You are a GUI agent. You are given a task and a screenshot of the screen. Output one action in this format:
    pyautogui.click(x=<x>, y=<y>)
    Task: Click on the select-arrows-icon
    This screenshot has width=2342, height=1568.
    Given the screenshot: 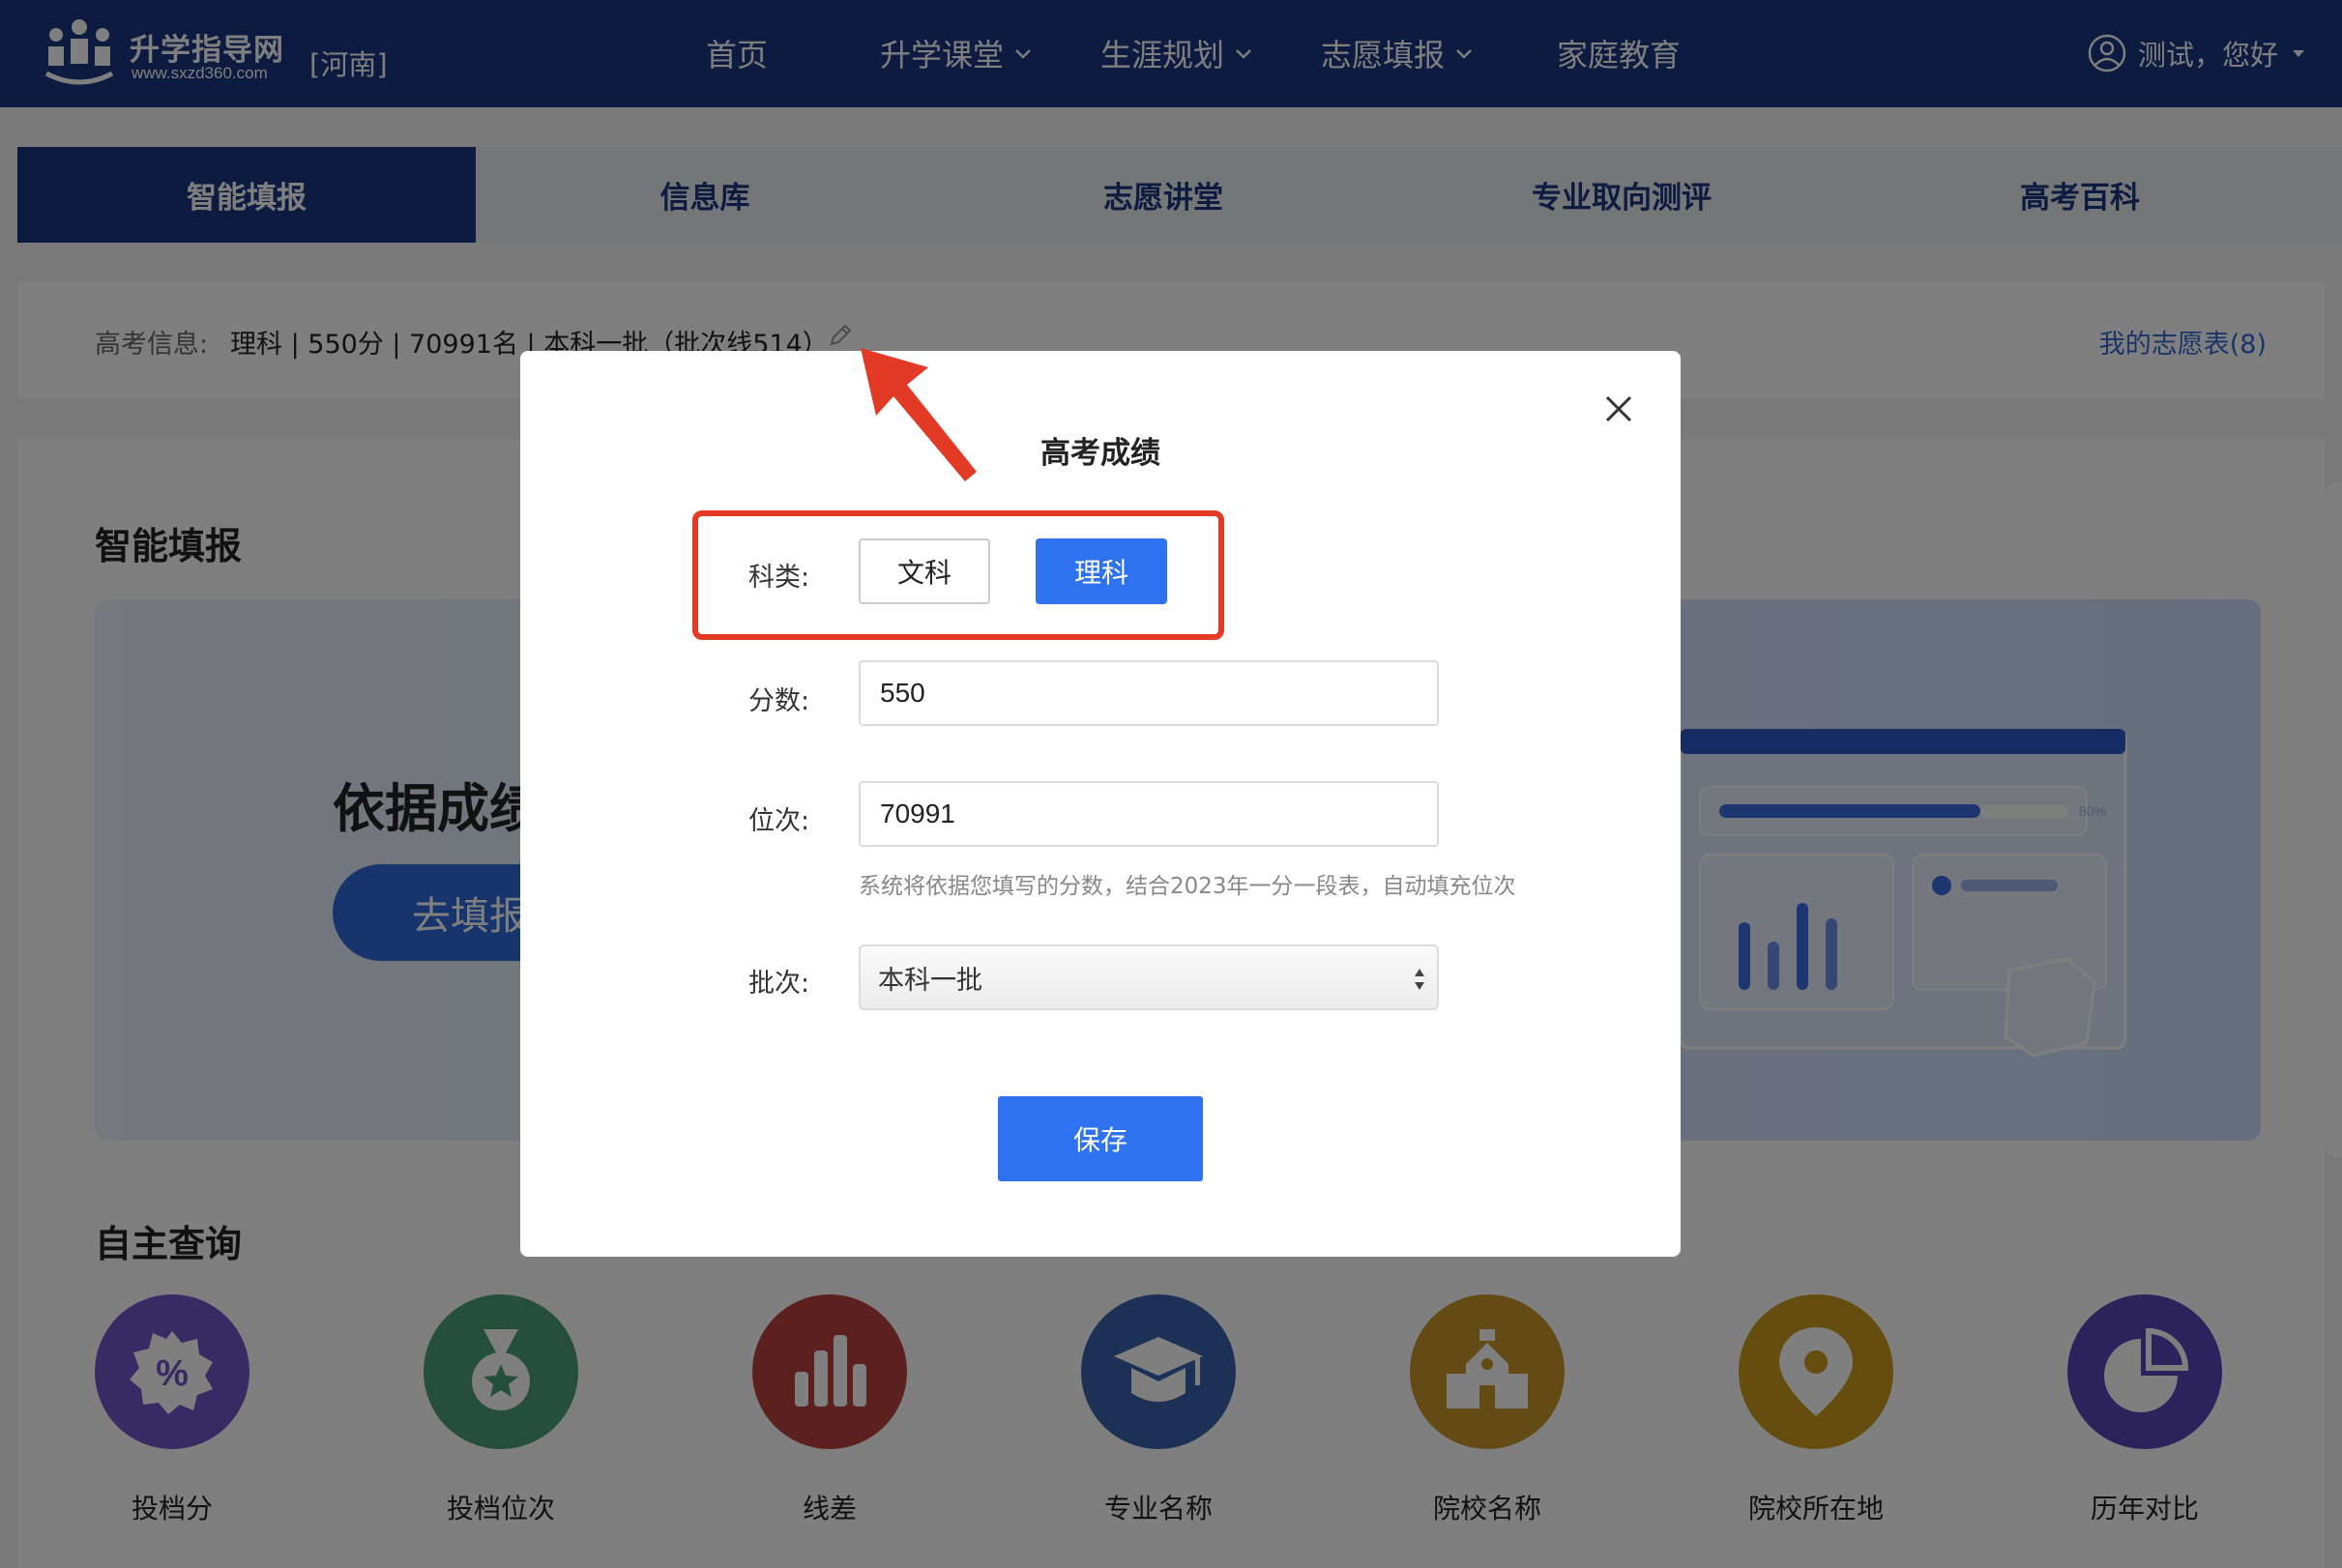 What is the action you would take?
    pyautogui.click(x=1419, y=979)
    